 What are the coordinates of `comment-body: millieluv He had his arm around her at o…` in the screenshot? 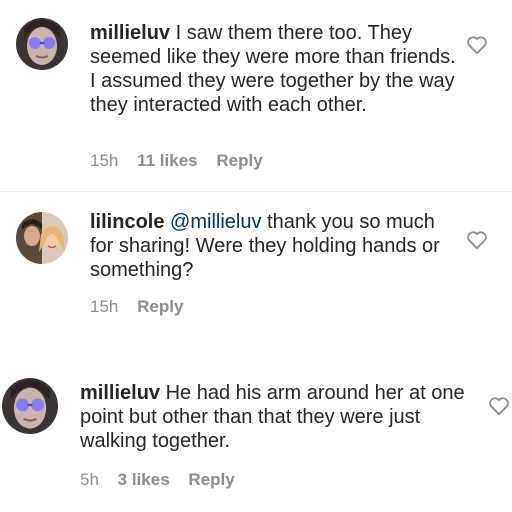 It's located at (277, 417).